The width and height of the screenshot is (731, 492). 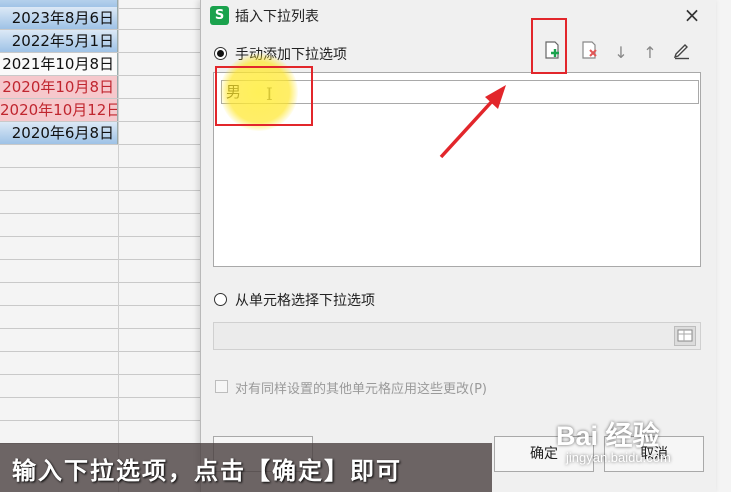 What do you see at coordinates (618, 457) in the screenshot?
I see `watermark-sub: jingyan.baidu.com` at bounding box center [618, 457].